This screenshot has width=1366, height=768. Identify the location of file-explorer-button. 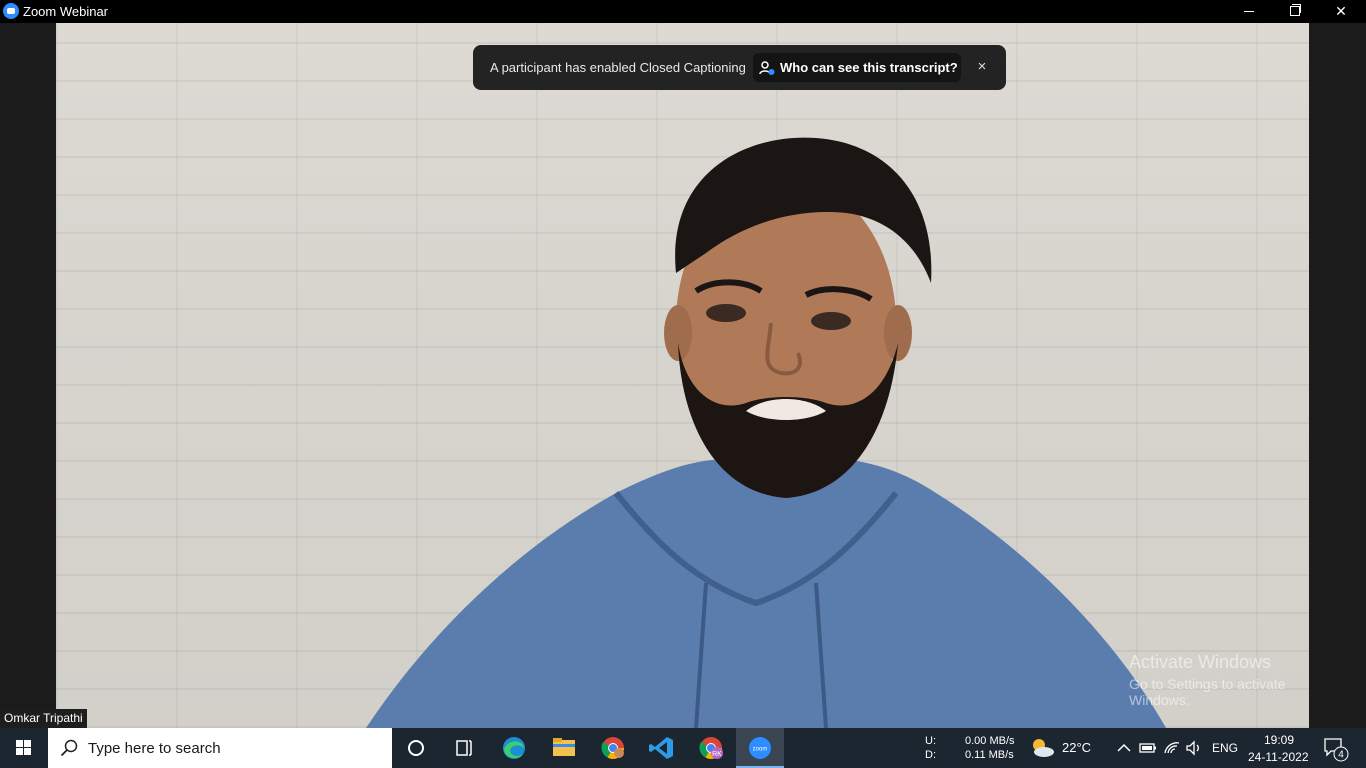
(564, 748).